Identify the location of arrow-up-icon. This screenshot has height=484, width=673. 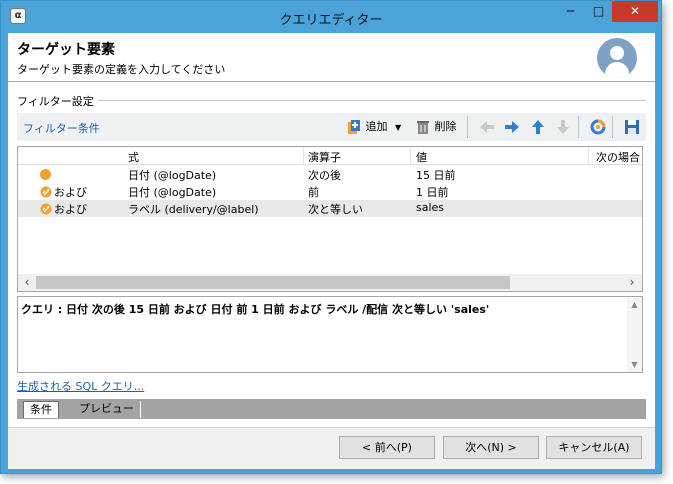
(538, 127).